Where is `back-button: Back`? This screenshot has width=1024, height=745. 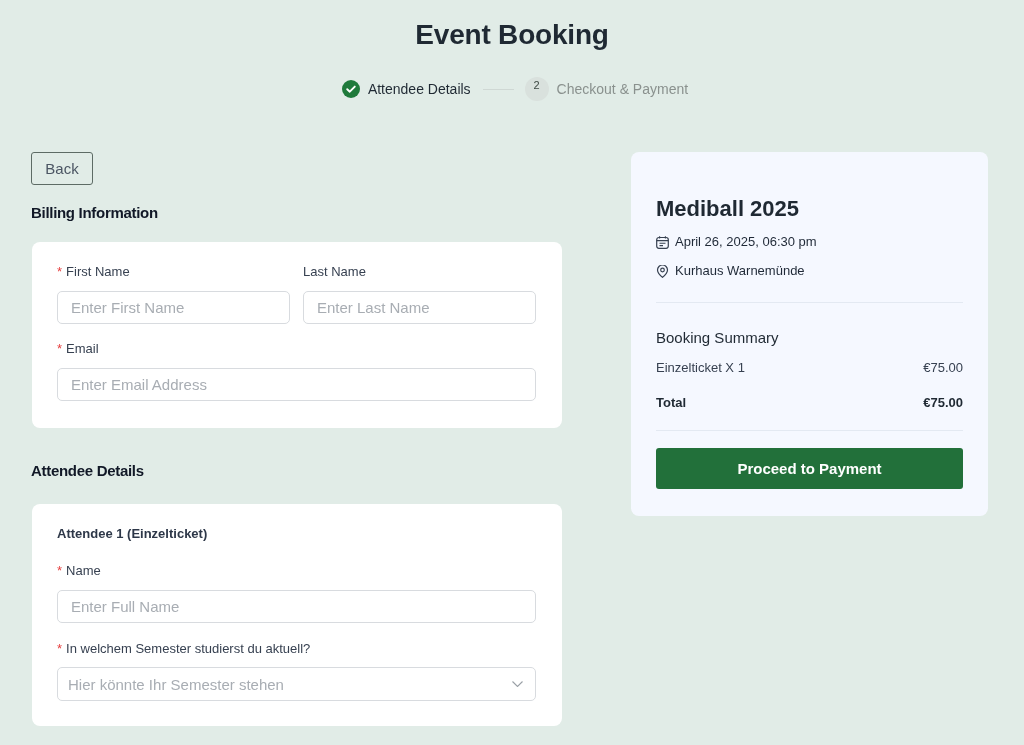 back-button: Back is located at coordinates (62, 168).